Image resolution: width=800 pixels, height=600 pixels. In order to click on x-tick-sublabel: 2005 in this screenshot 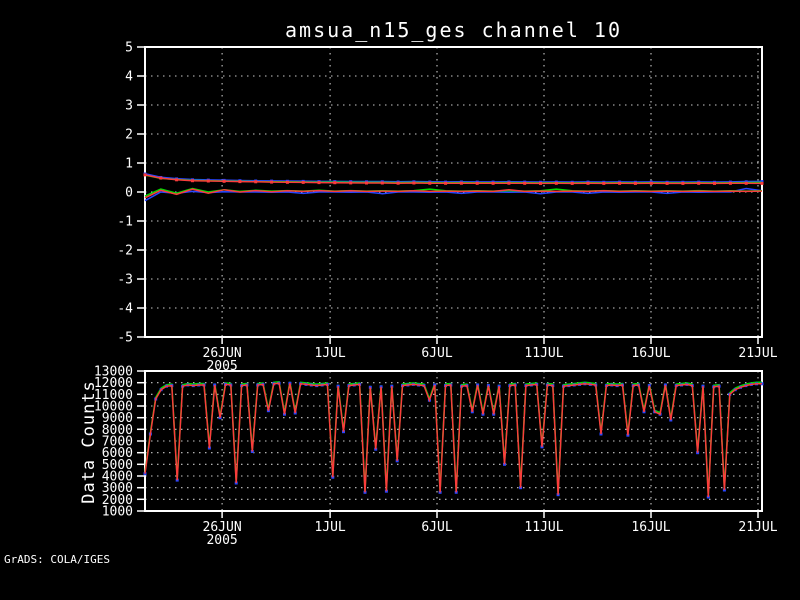, I will do `click(221, 540)`.